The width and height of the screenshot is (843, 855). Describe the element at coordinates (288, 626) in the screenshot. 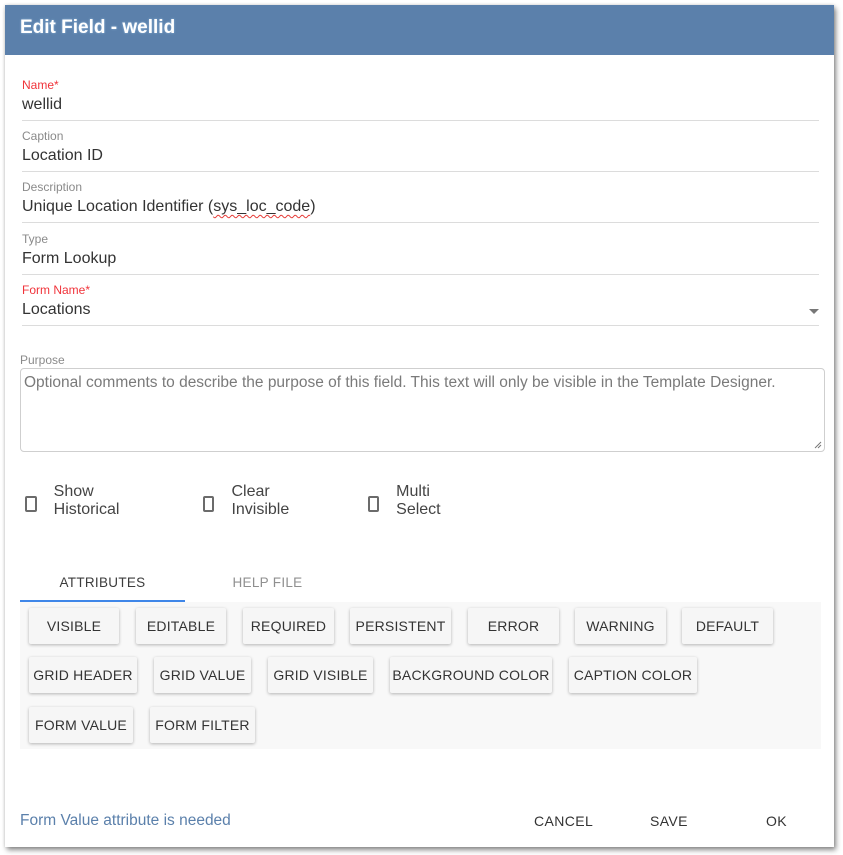

I see `required-button: REQUIRED` at that location.